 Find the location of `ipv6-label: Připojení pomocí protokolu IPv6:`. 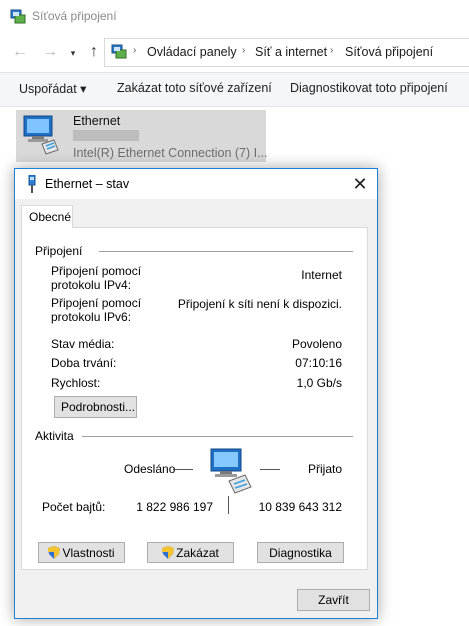

ipv6-label: Připojení pomocí protokolu IPv6: is located at coordinates (96, 310).